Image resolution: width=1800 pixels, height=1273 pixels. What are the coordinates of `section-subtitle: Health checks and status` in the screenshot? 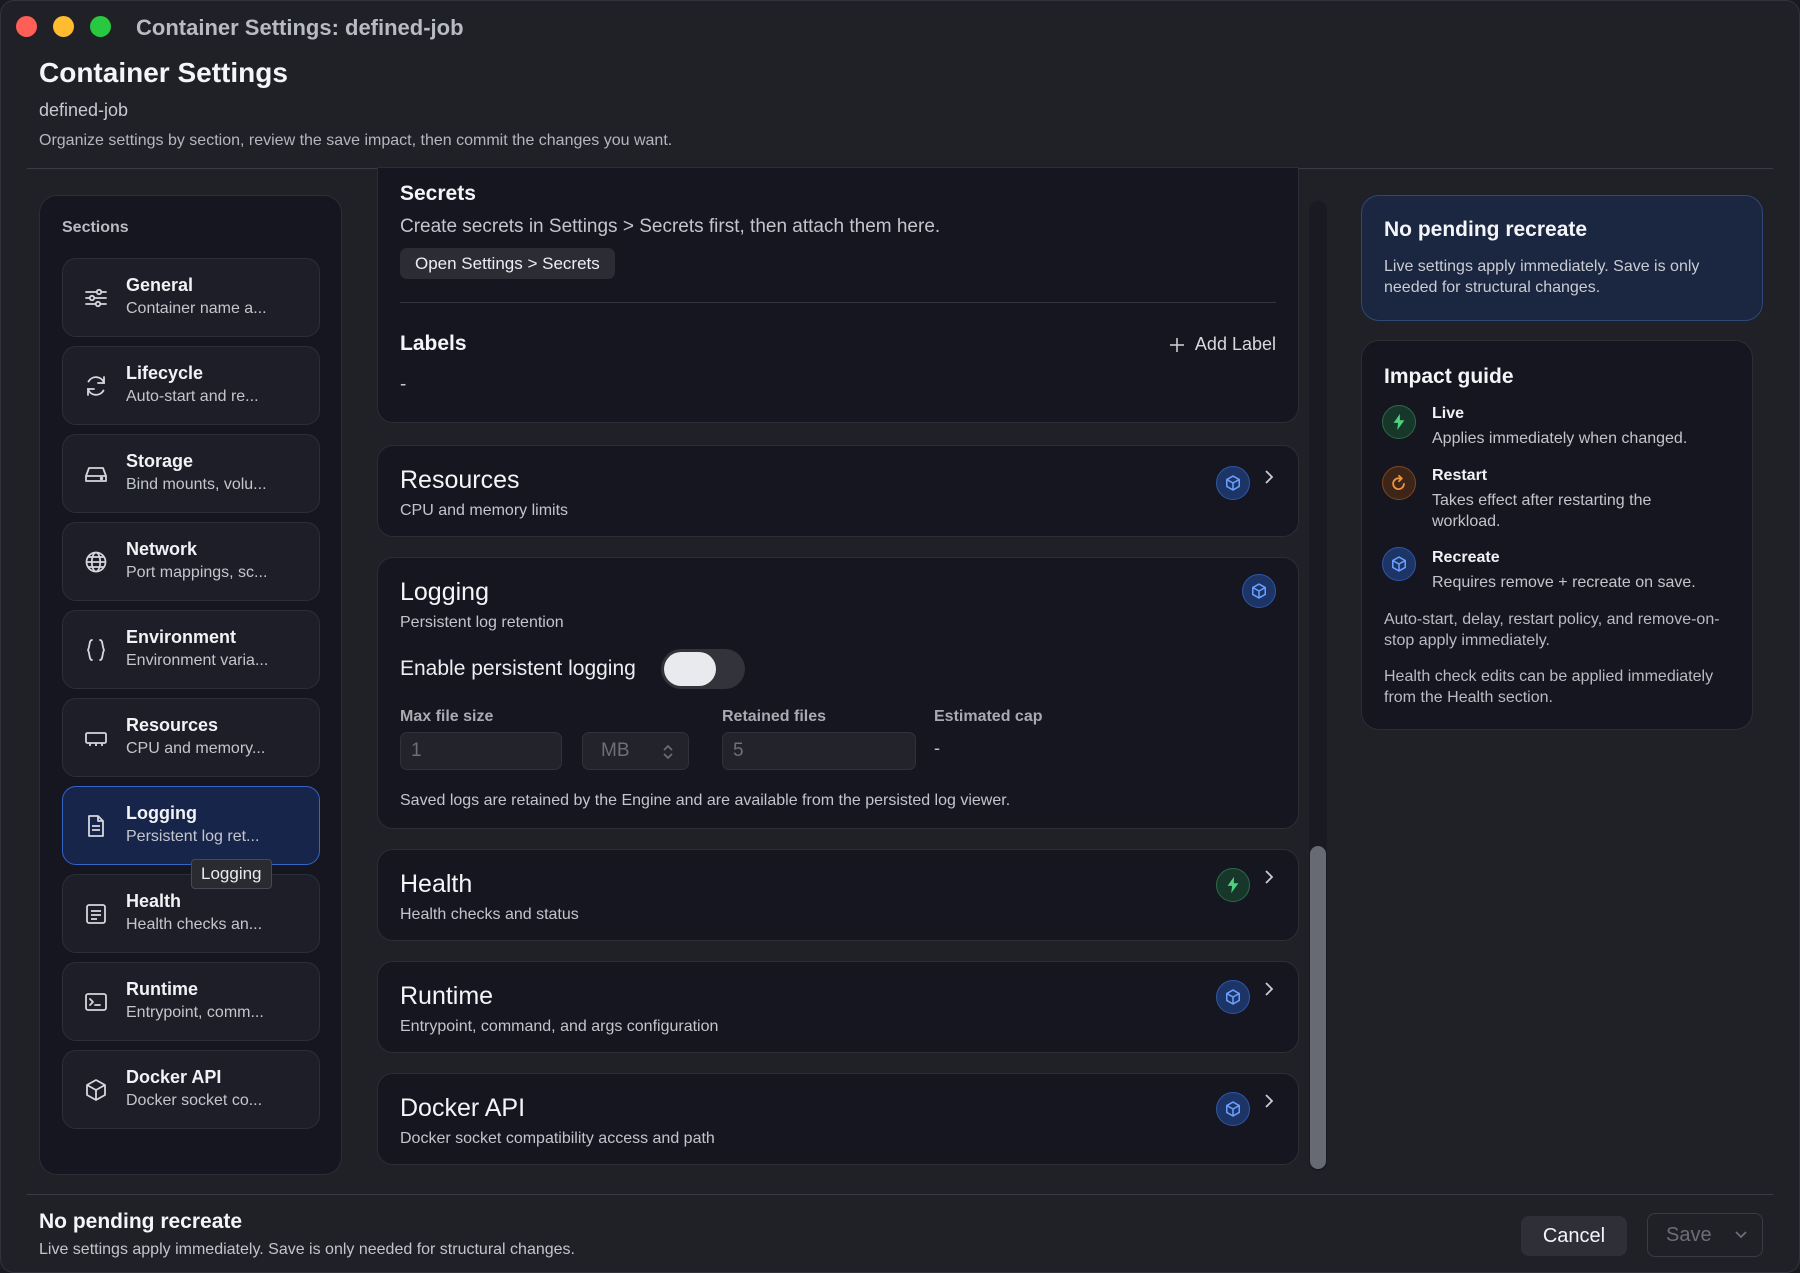 It's located at (489, 914).